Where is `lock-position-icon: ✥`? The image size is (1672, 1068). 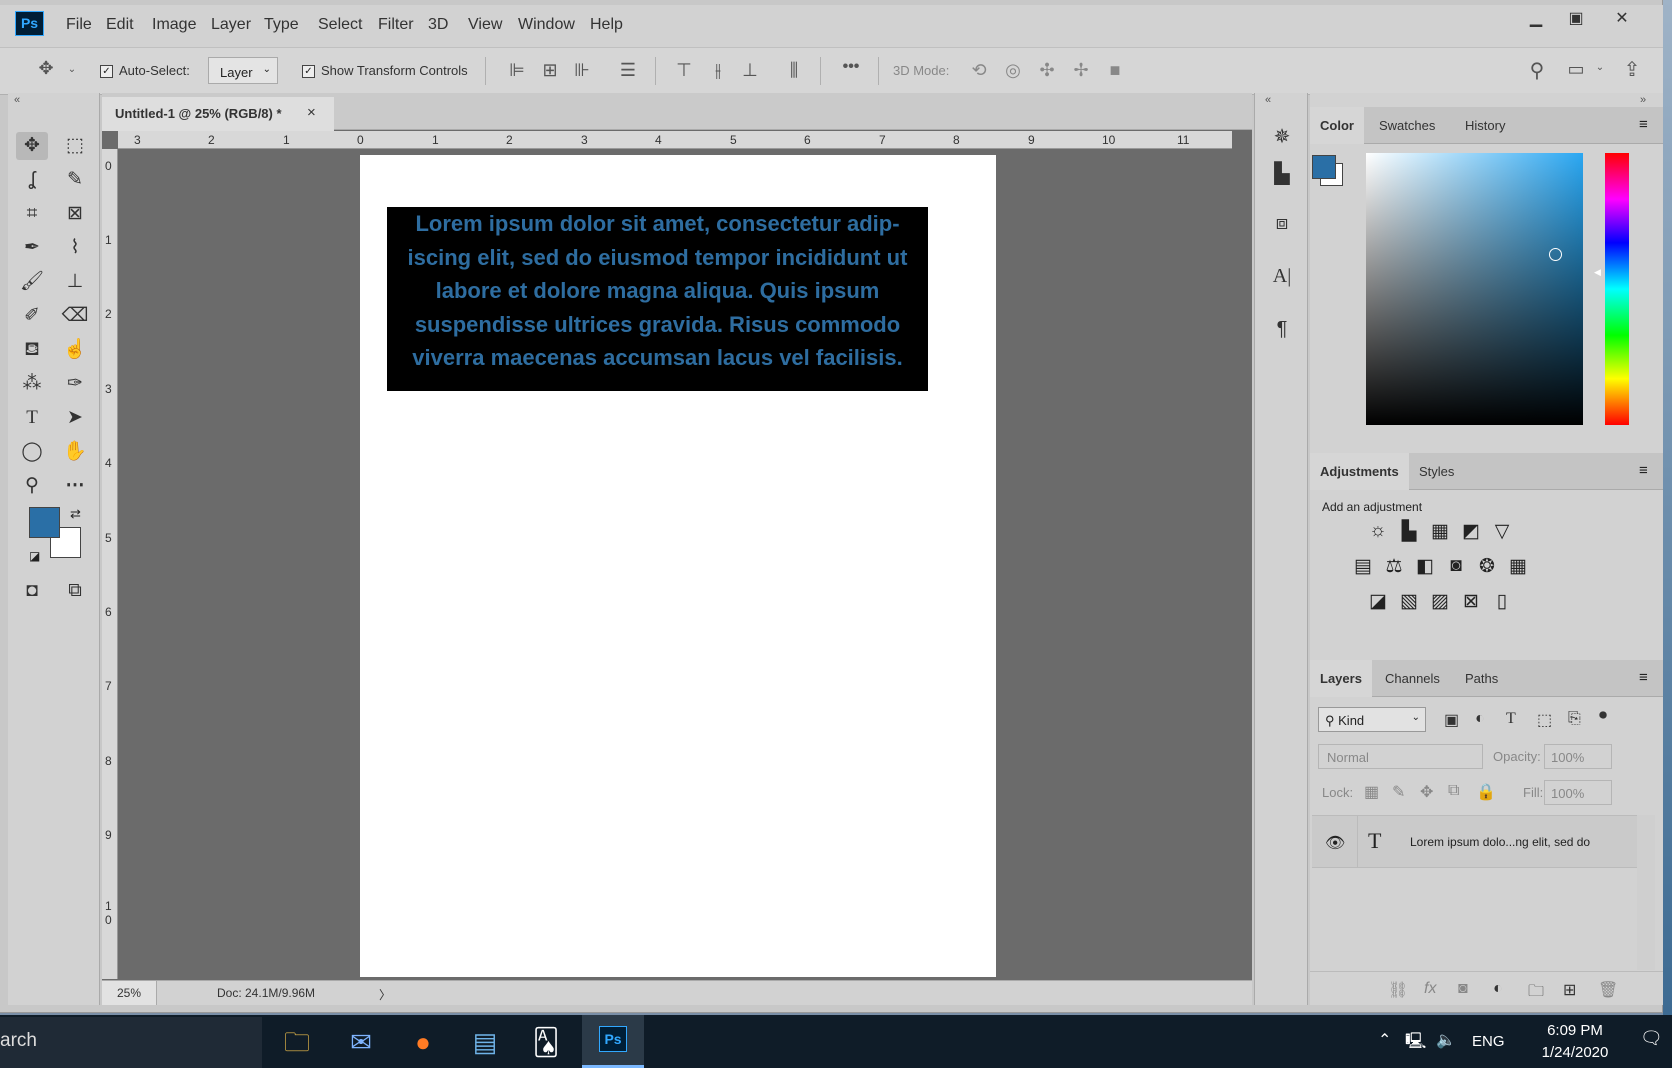
lock-position-icon: ✥ is located at coordinates (1426, 792).